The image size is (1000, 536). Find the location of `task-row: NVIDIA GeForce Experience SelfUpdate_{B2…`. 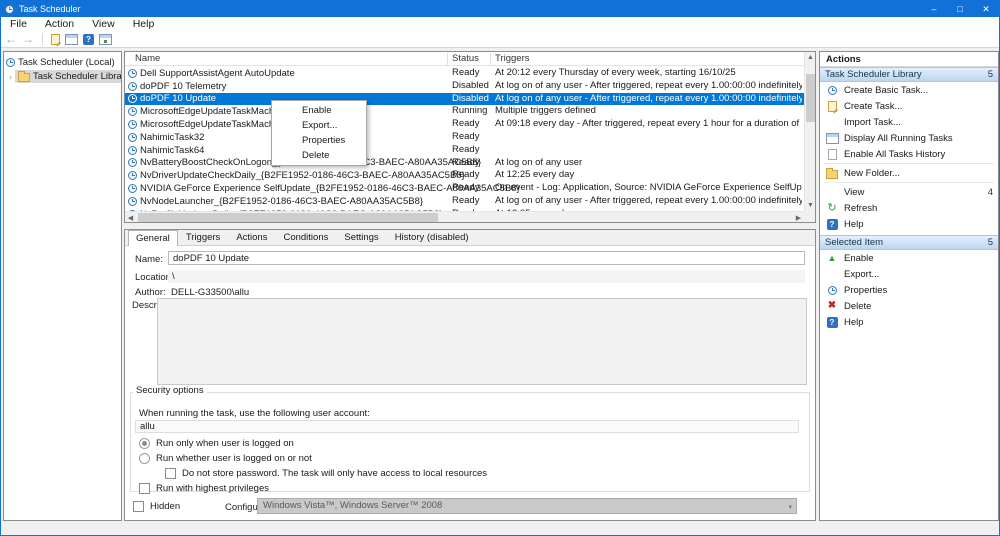

task-row: NVIDIA GeForce Experience SelfUpdate_{B2… is located at coordinates (464, 188).